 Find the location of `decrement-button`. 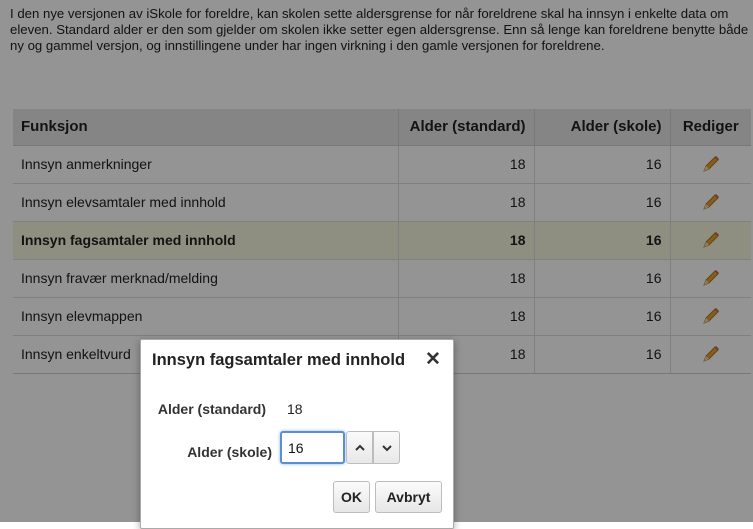

decrement-button is located at coordinates (386, 447).